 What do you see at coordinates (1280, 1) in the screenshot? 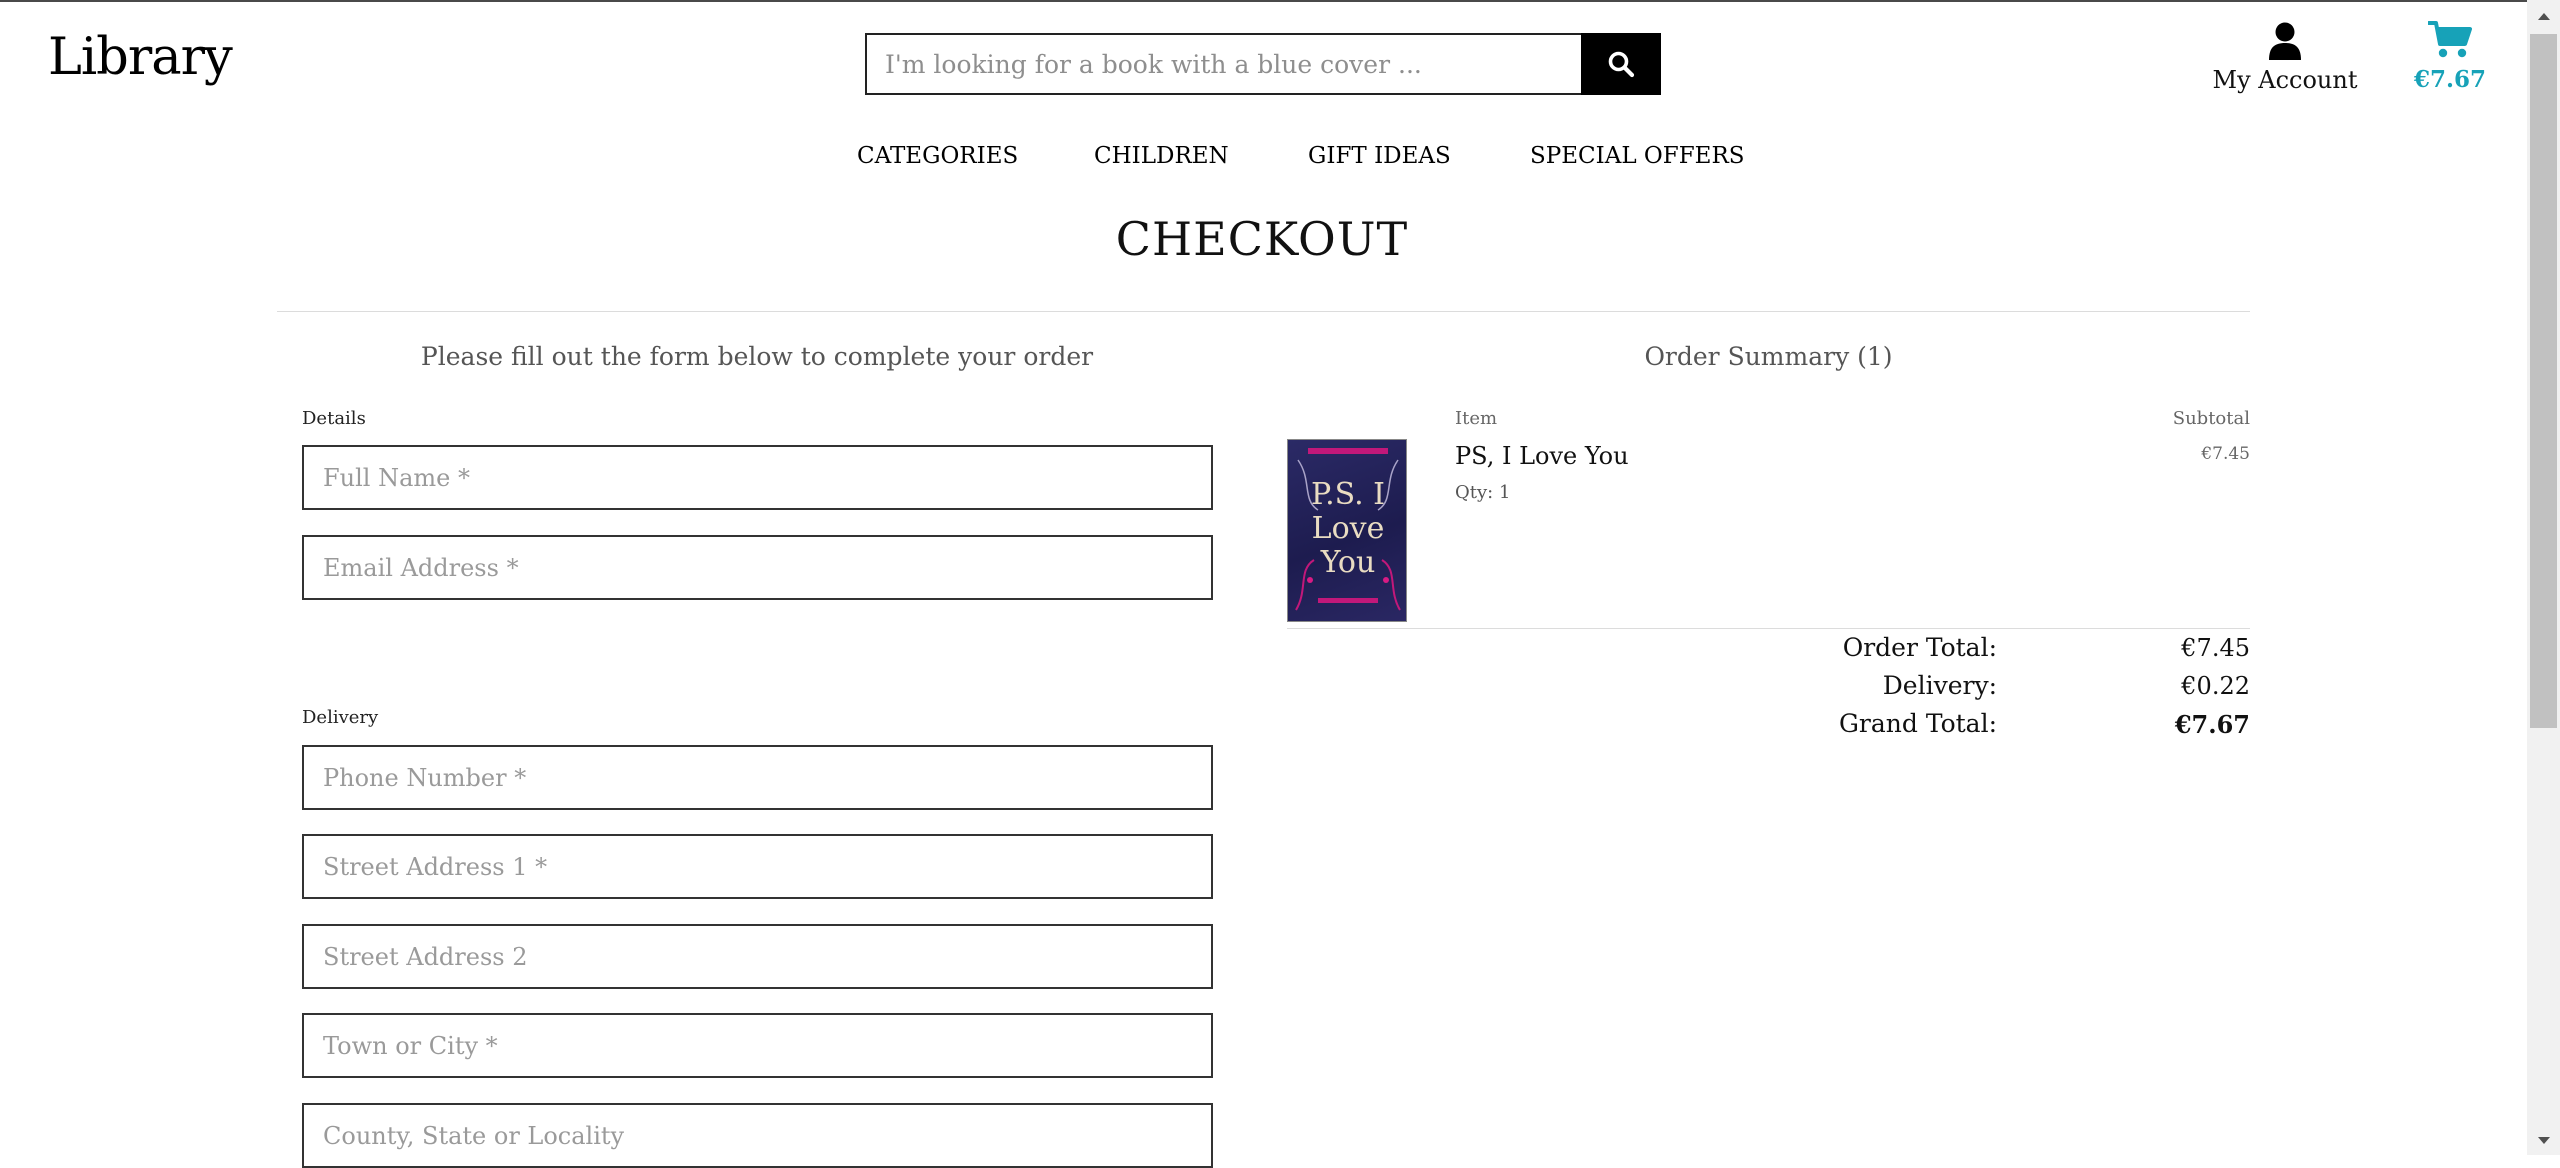
I see `top-border` at bounding box center [1280, 1].